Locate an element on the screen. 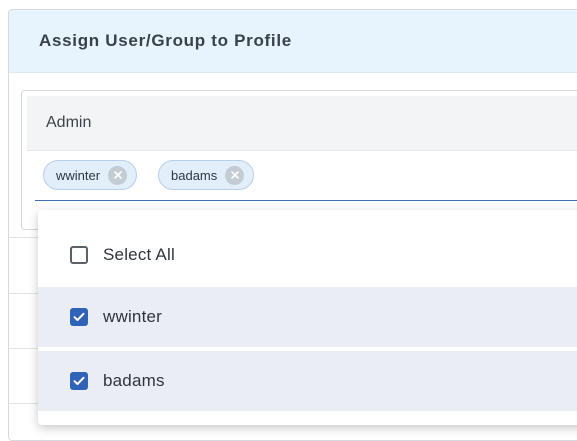 Image resolution: width=577 pixels, height=441 pixels. user-multiselect-input: wwinter badams is located at coordinates (306, 179).